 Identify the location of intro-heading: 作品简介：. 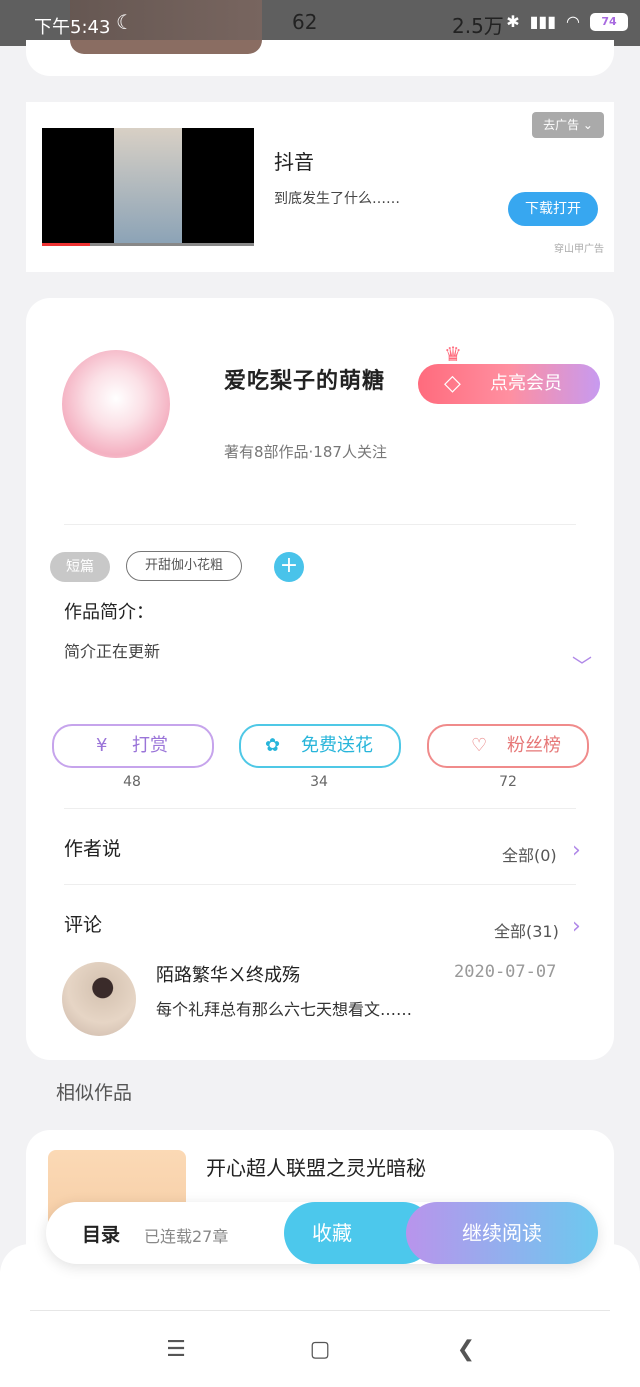
(109, 612).